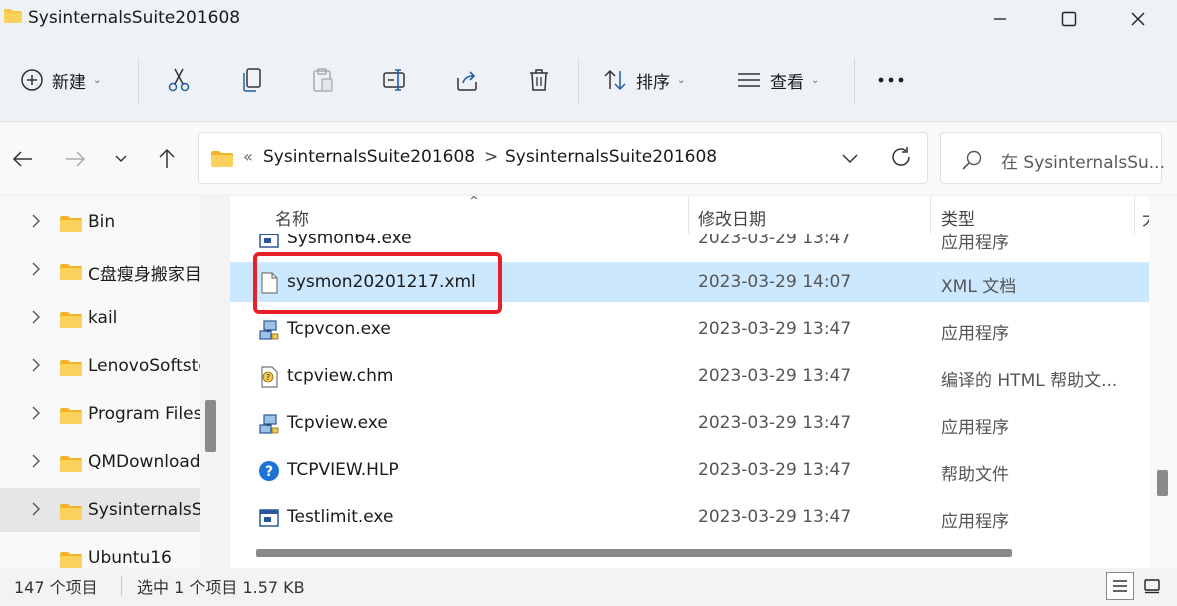 The width and height of the screenshot is (1177, 606). What do you see at coordinates (32, 80) in the screenshot?
I see `plus-circle-icon` at bounding box center [32, 80].